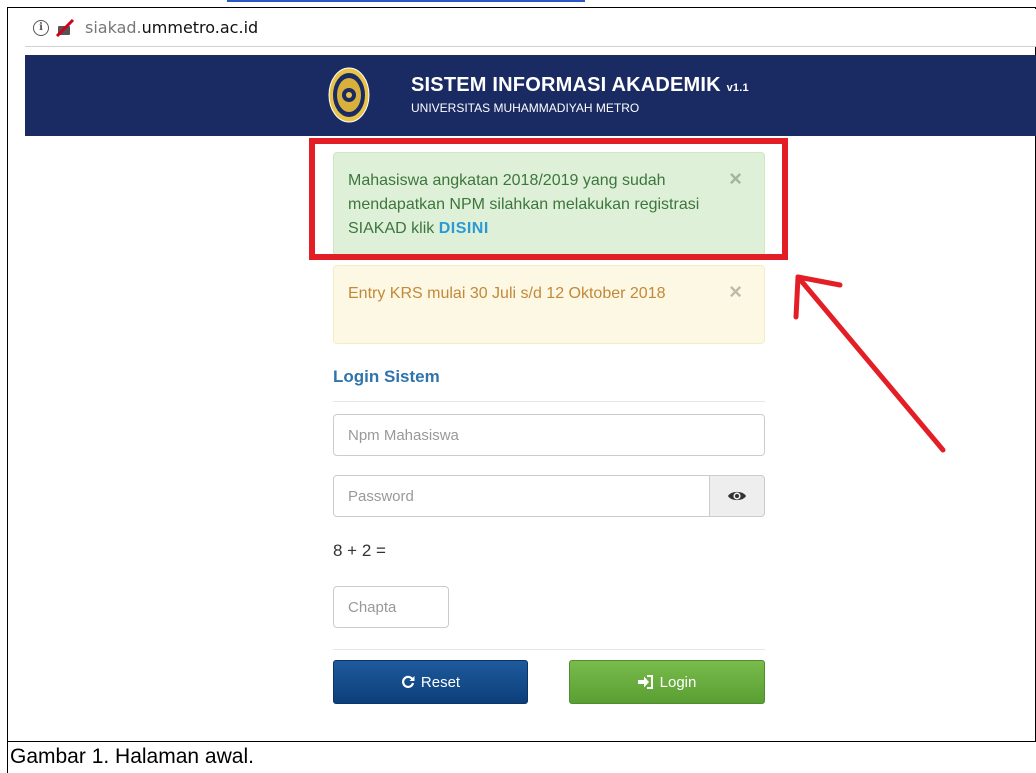 This screenshot has height=773, width=1036. Describe the element at coordinates (521, 757) in the screenshot. I see `figure-caption: Gambar 1. Halaman awal.` at that location.